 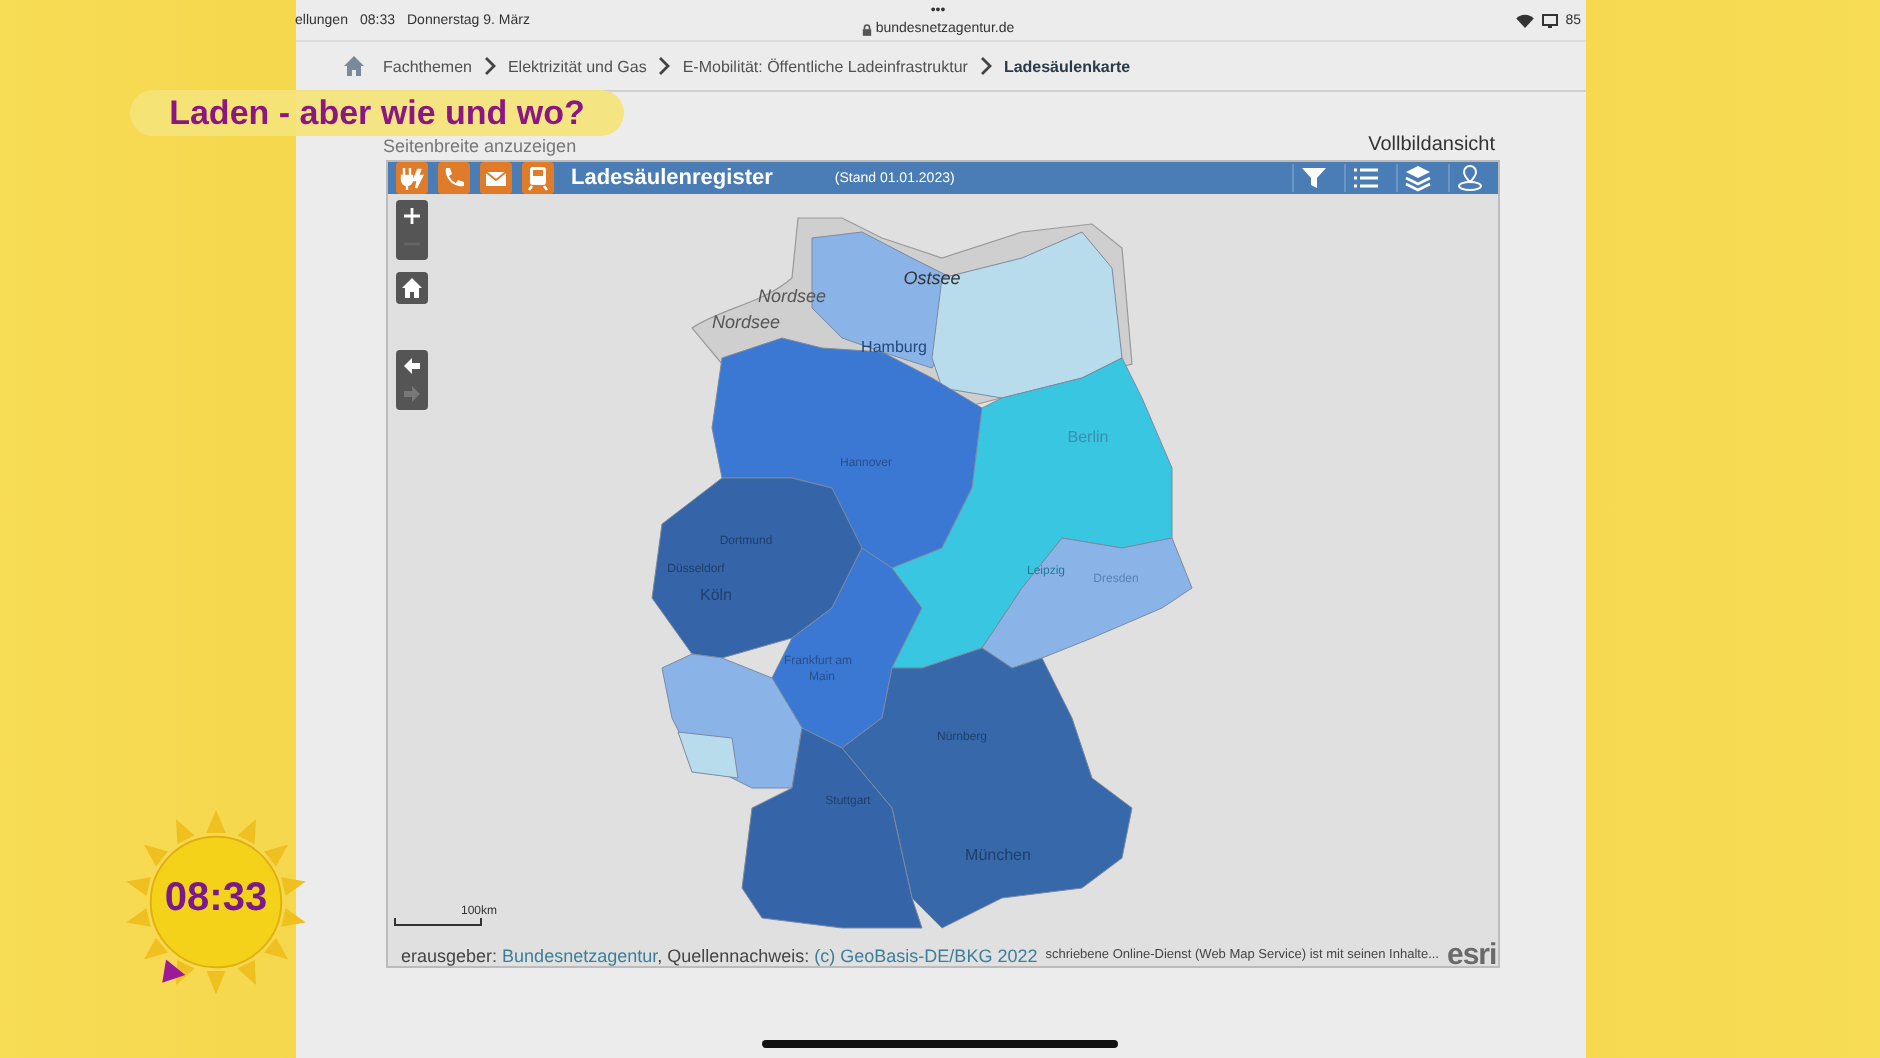 I want to click on place-label: München, so click(x=997, y=855).